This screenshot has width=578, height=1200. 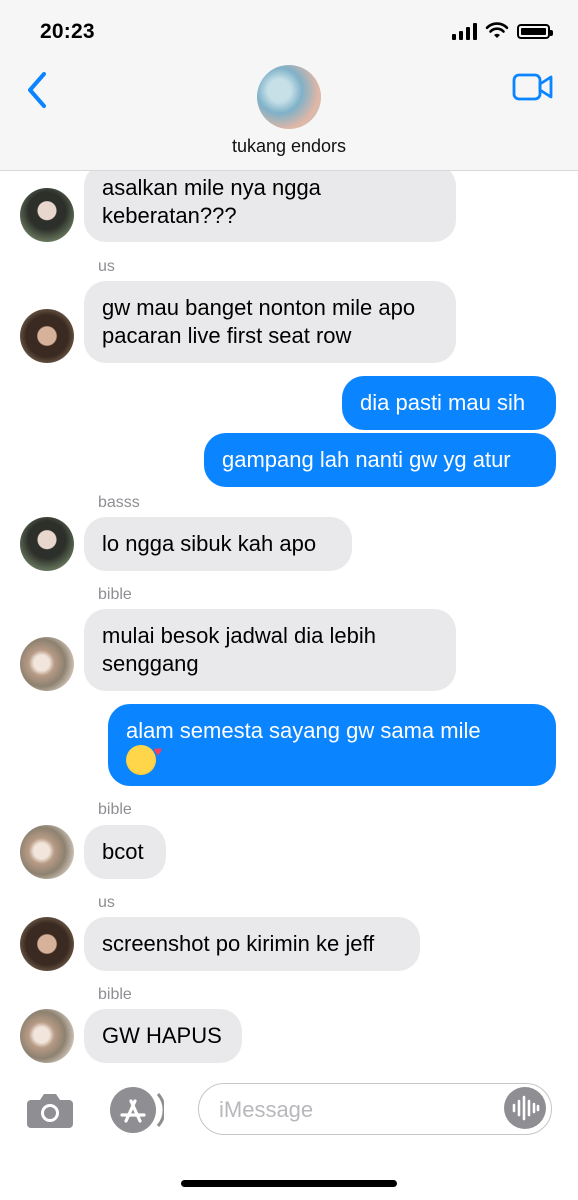 I want to click on contact-avatar, so click(x=289, y=97).